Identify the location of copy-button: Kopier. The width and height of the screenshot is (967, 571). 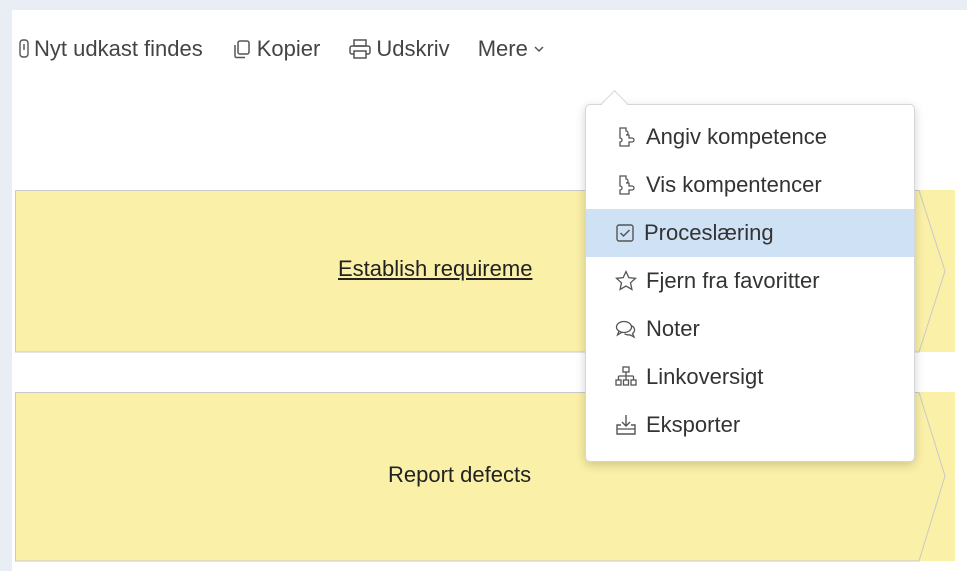
(276, 49).